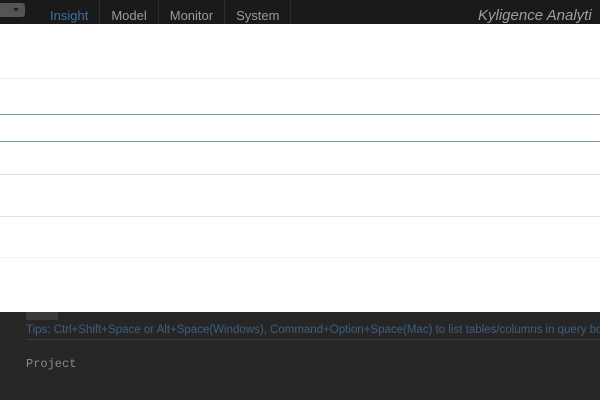 The height and width of the screenshot is (400, 600). Describe the element at coordinates (51, 364) in the screenshot. I see `project-label: Project` at that location.